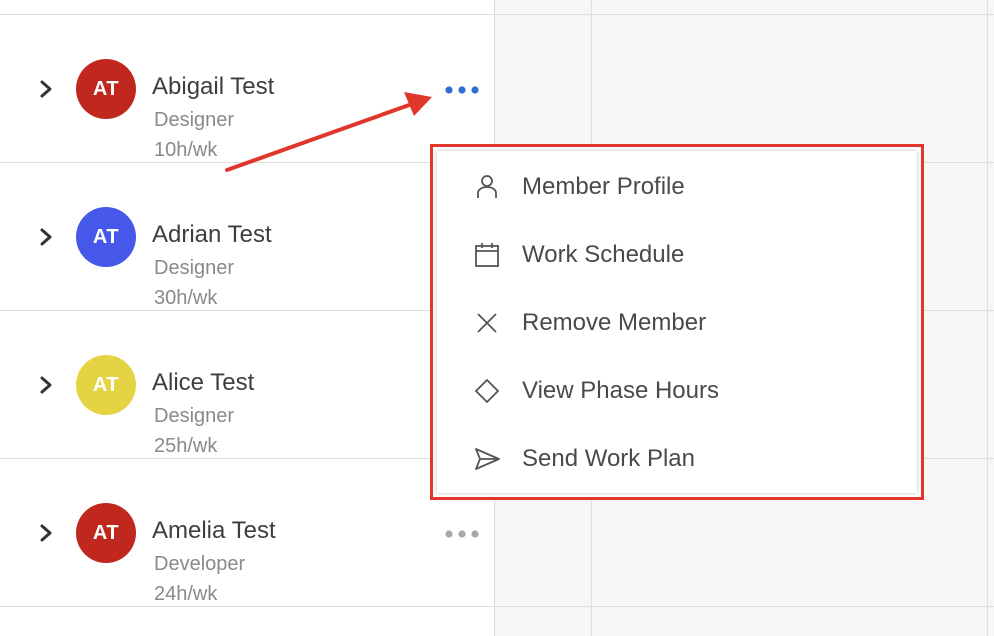 The image size is (994, 636). I want to click on menu-item-work-schedule: Work Schedule, so click(677, 255).